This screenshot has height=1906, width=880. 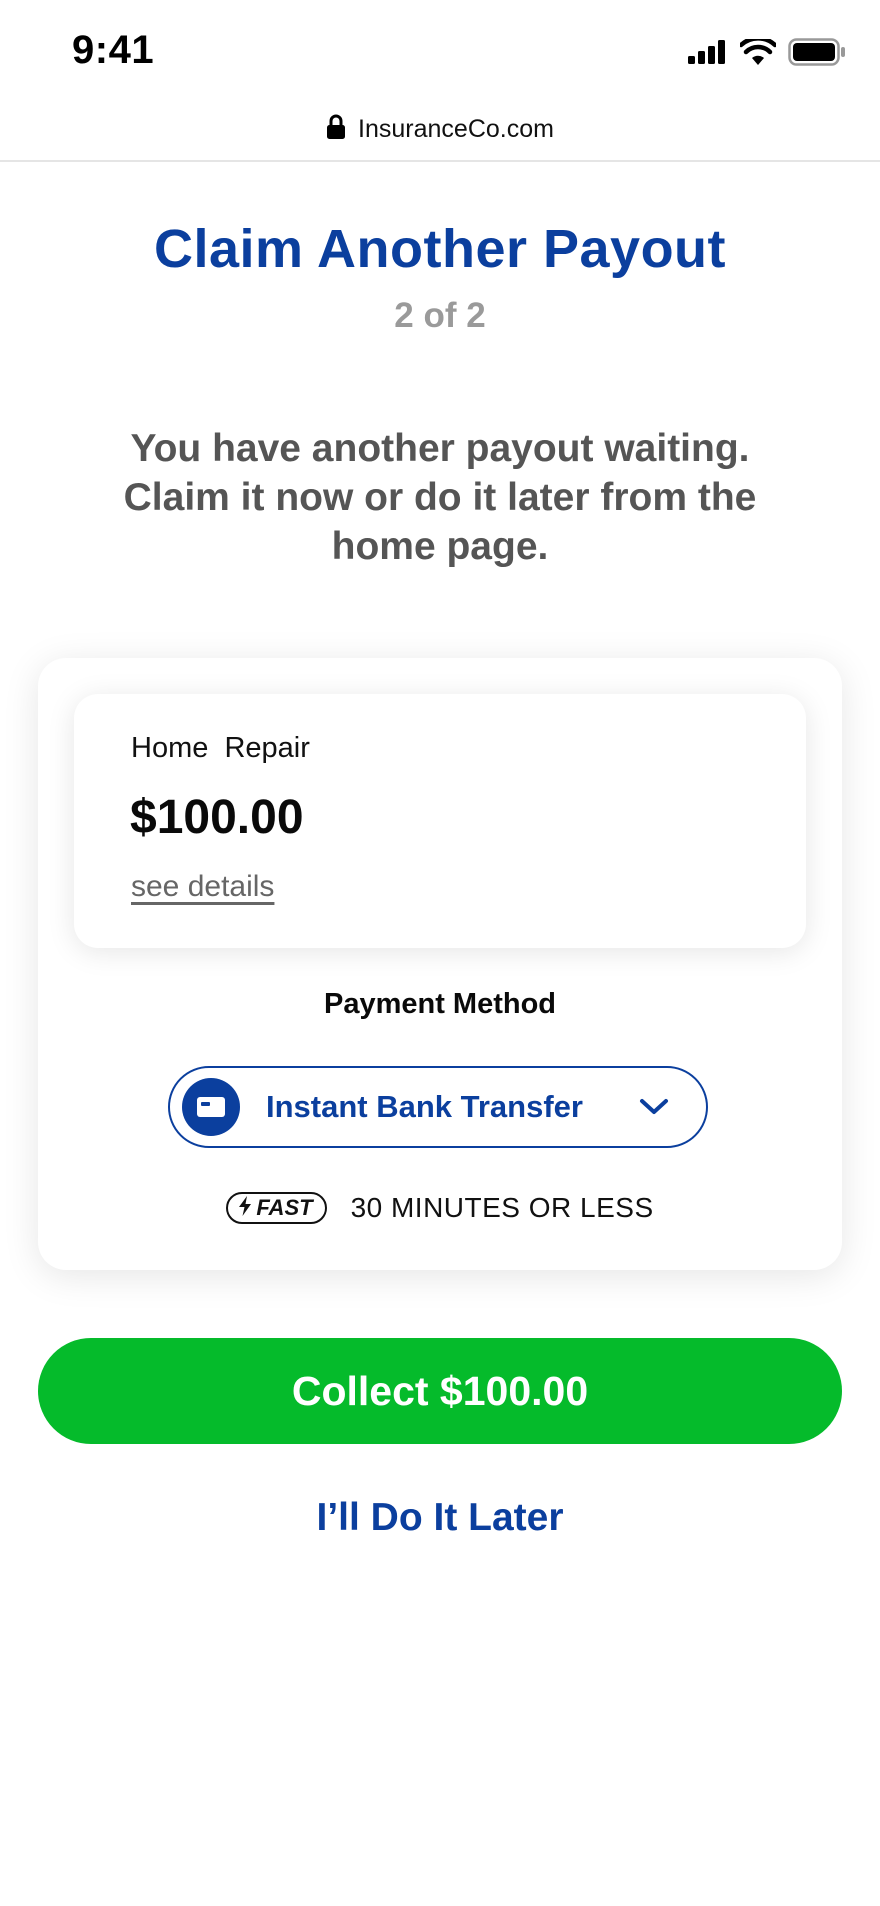 I want to click on payment-method-value: Instant Bank Transfer, so click(x=424, y=1106).